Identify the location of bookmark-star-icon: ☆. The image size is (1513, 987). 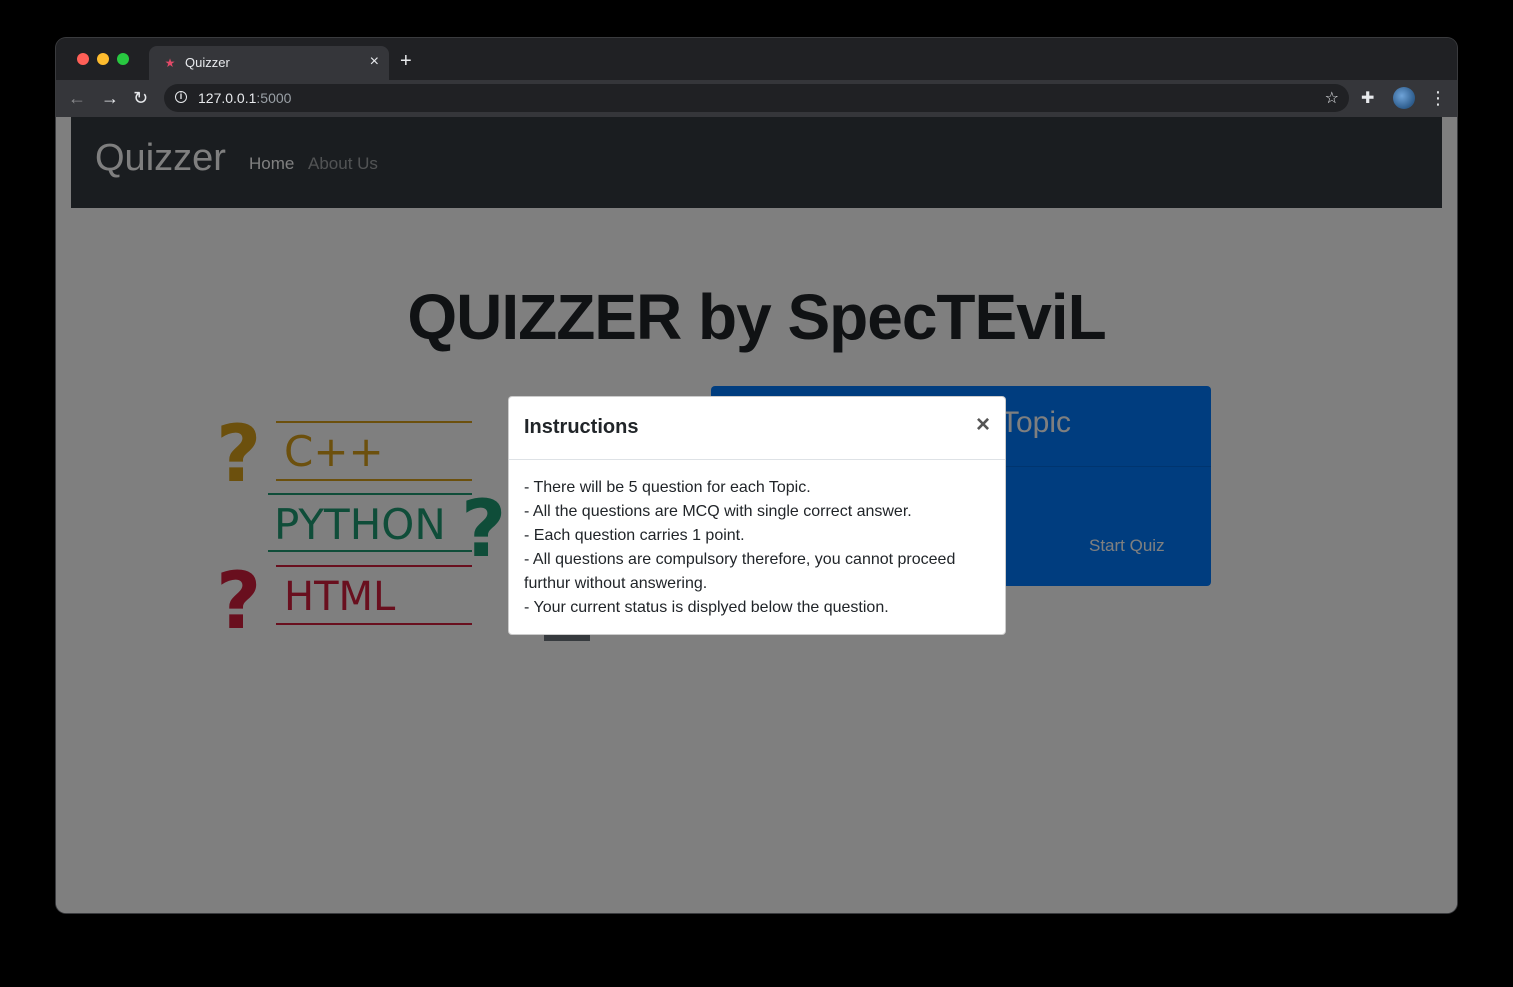
(1332, 98).